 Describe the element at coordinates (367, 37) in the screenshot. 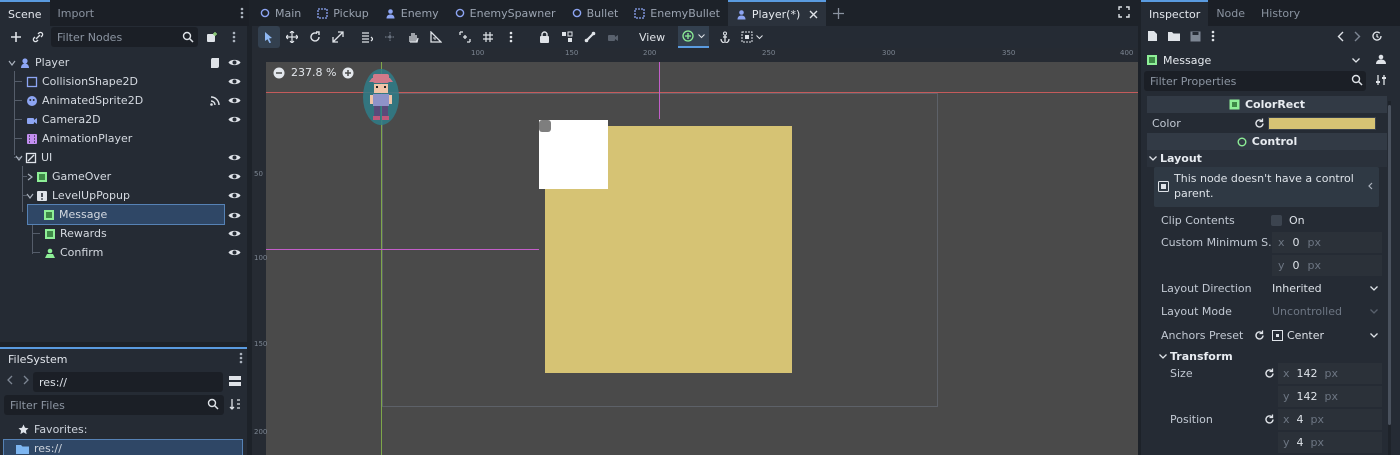

I see `list-select-icon` at that location.